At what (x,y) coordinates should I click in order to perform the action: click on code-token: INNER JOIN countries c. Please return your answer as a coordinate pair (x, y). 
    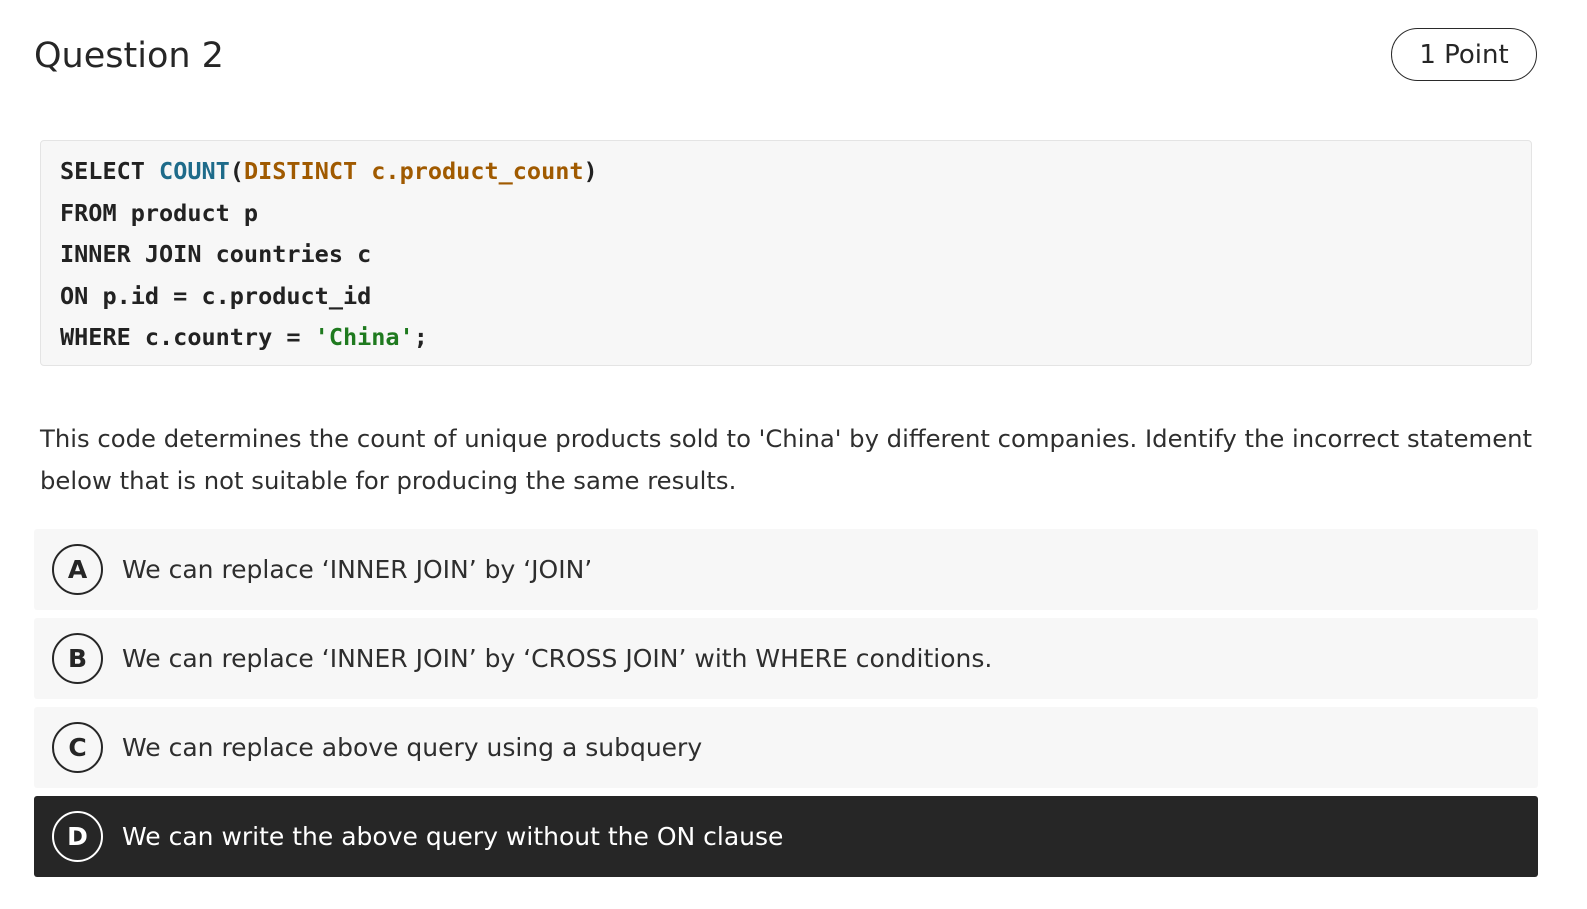
    Looking at the image, I should click on (216, 254).